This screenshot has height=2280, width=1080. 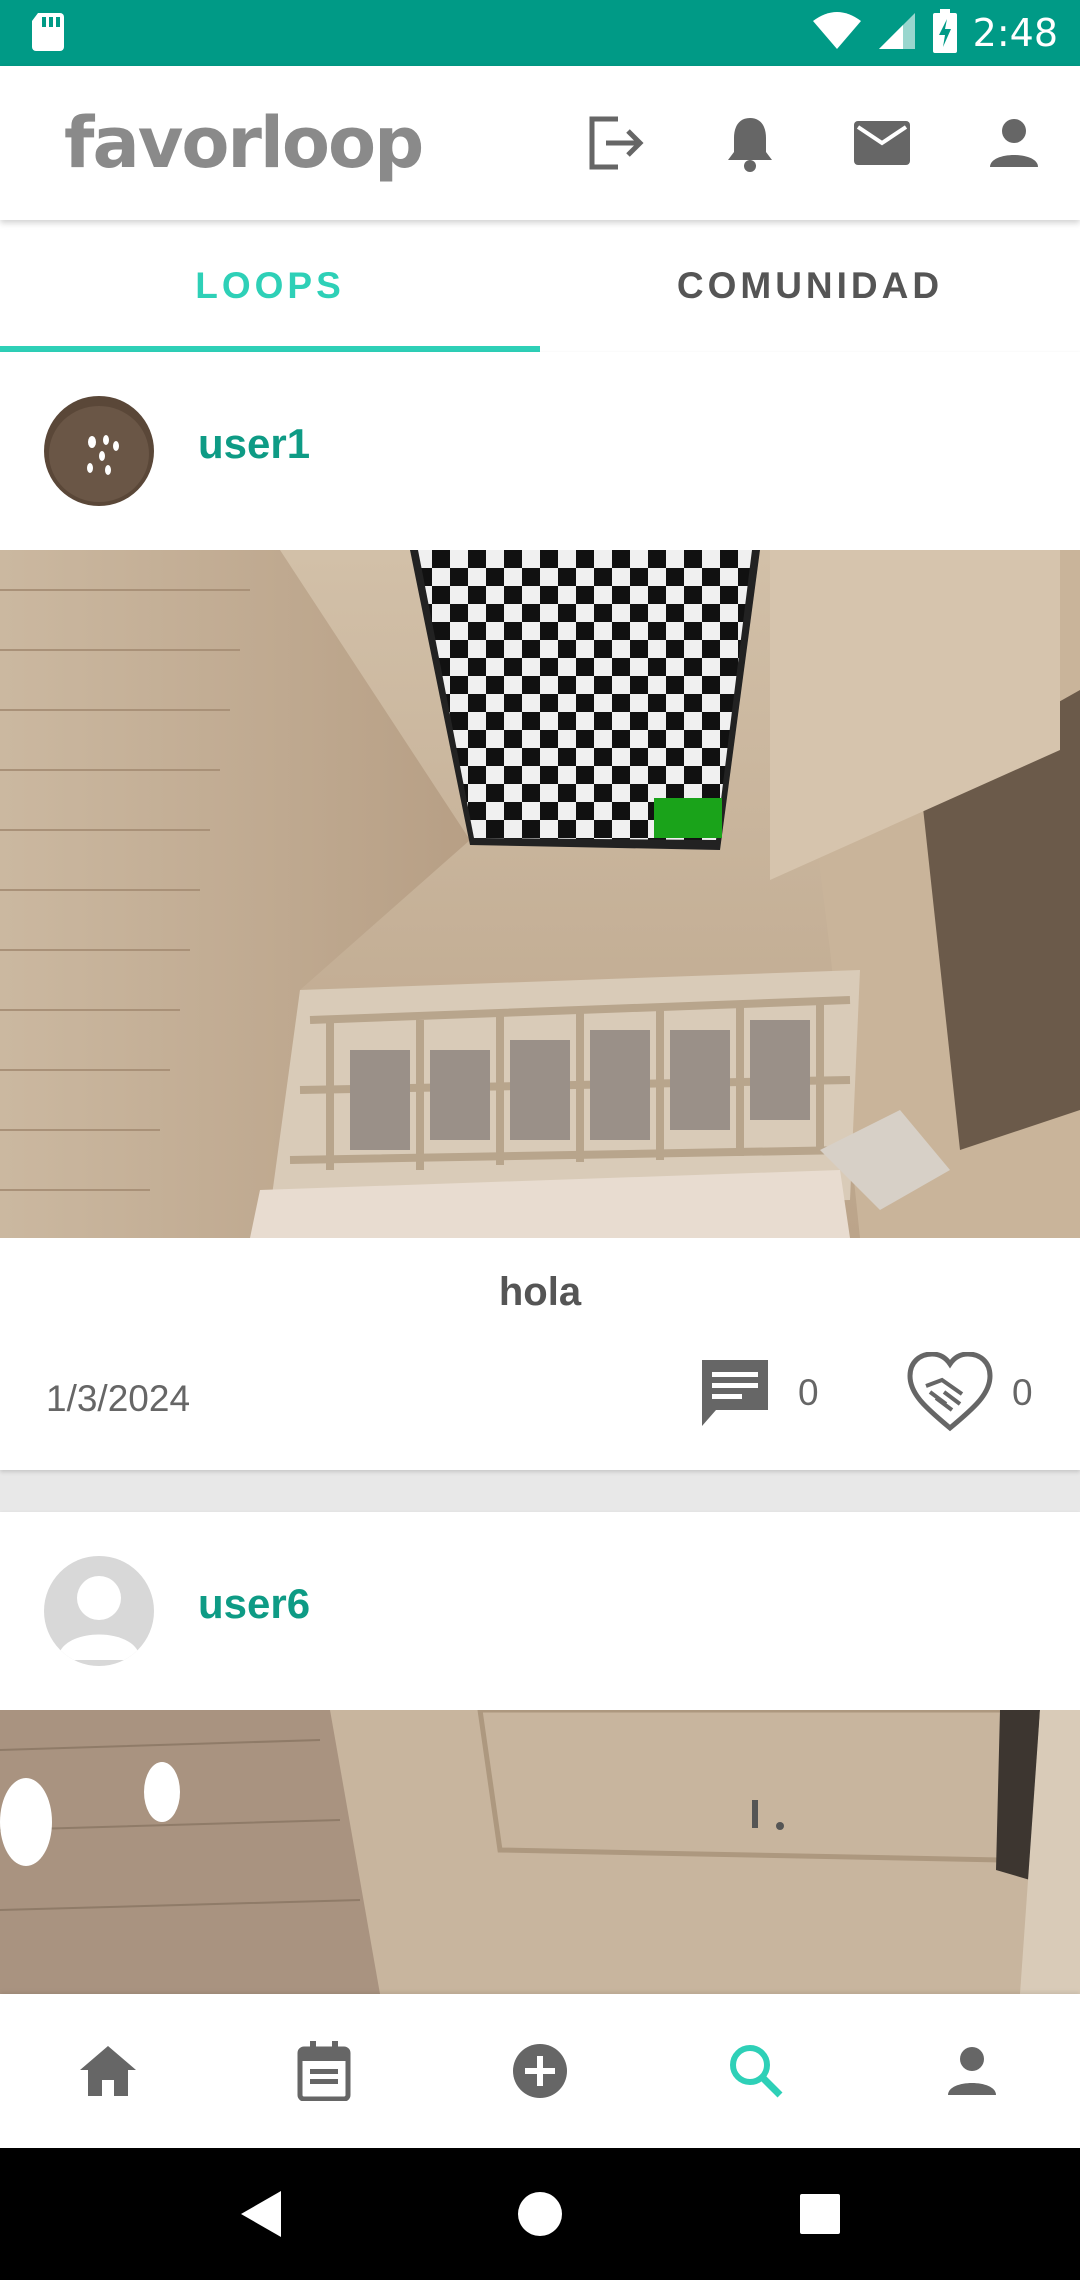 I want to click on home-circle-icon, so click(x=540, y=2214).